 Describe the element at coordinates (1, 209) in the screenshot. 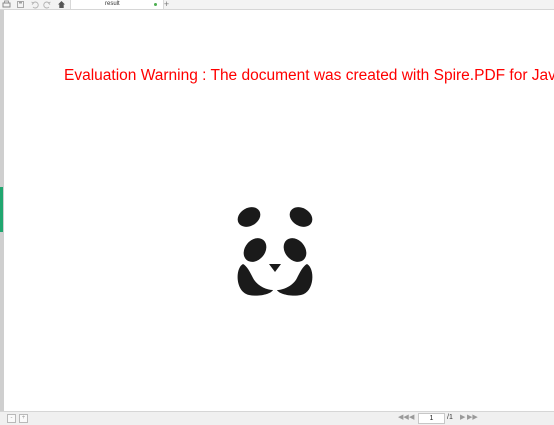

I see `sidebar-toggle-handle` at that location.